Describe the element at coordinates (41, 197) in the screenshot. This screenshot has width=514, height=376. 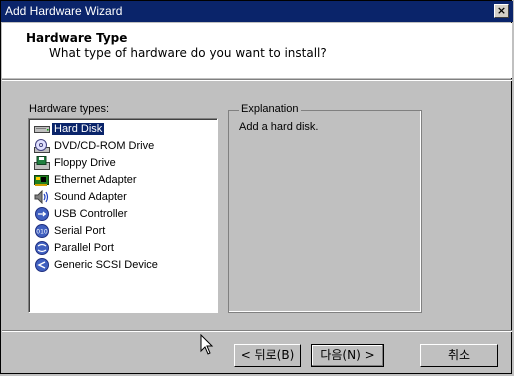
I see `speaker-icon` at that location.